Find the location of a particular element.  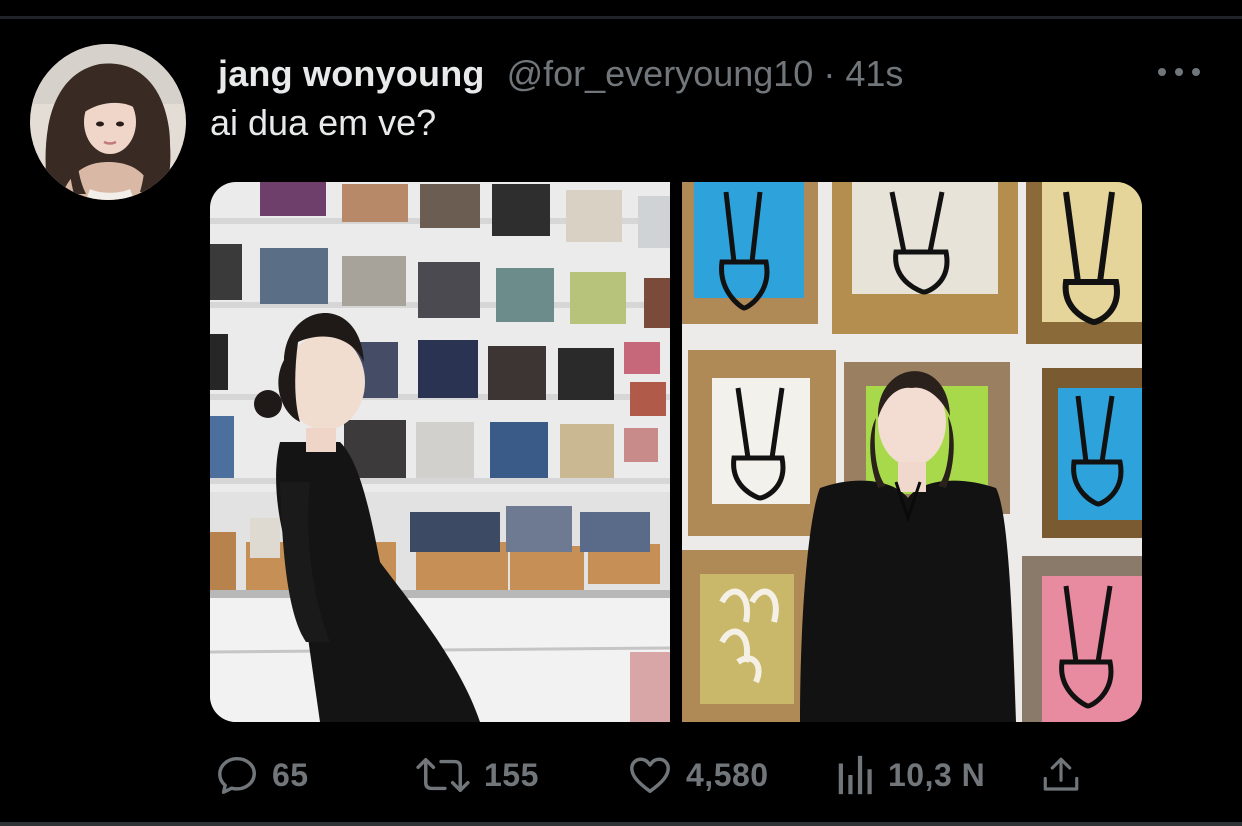

avatar is located at coordinates (108, 122).